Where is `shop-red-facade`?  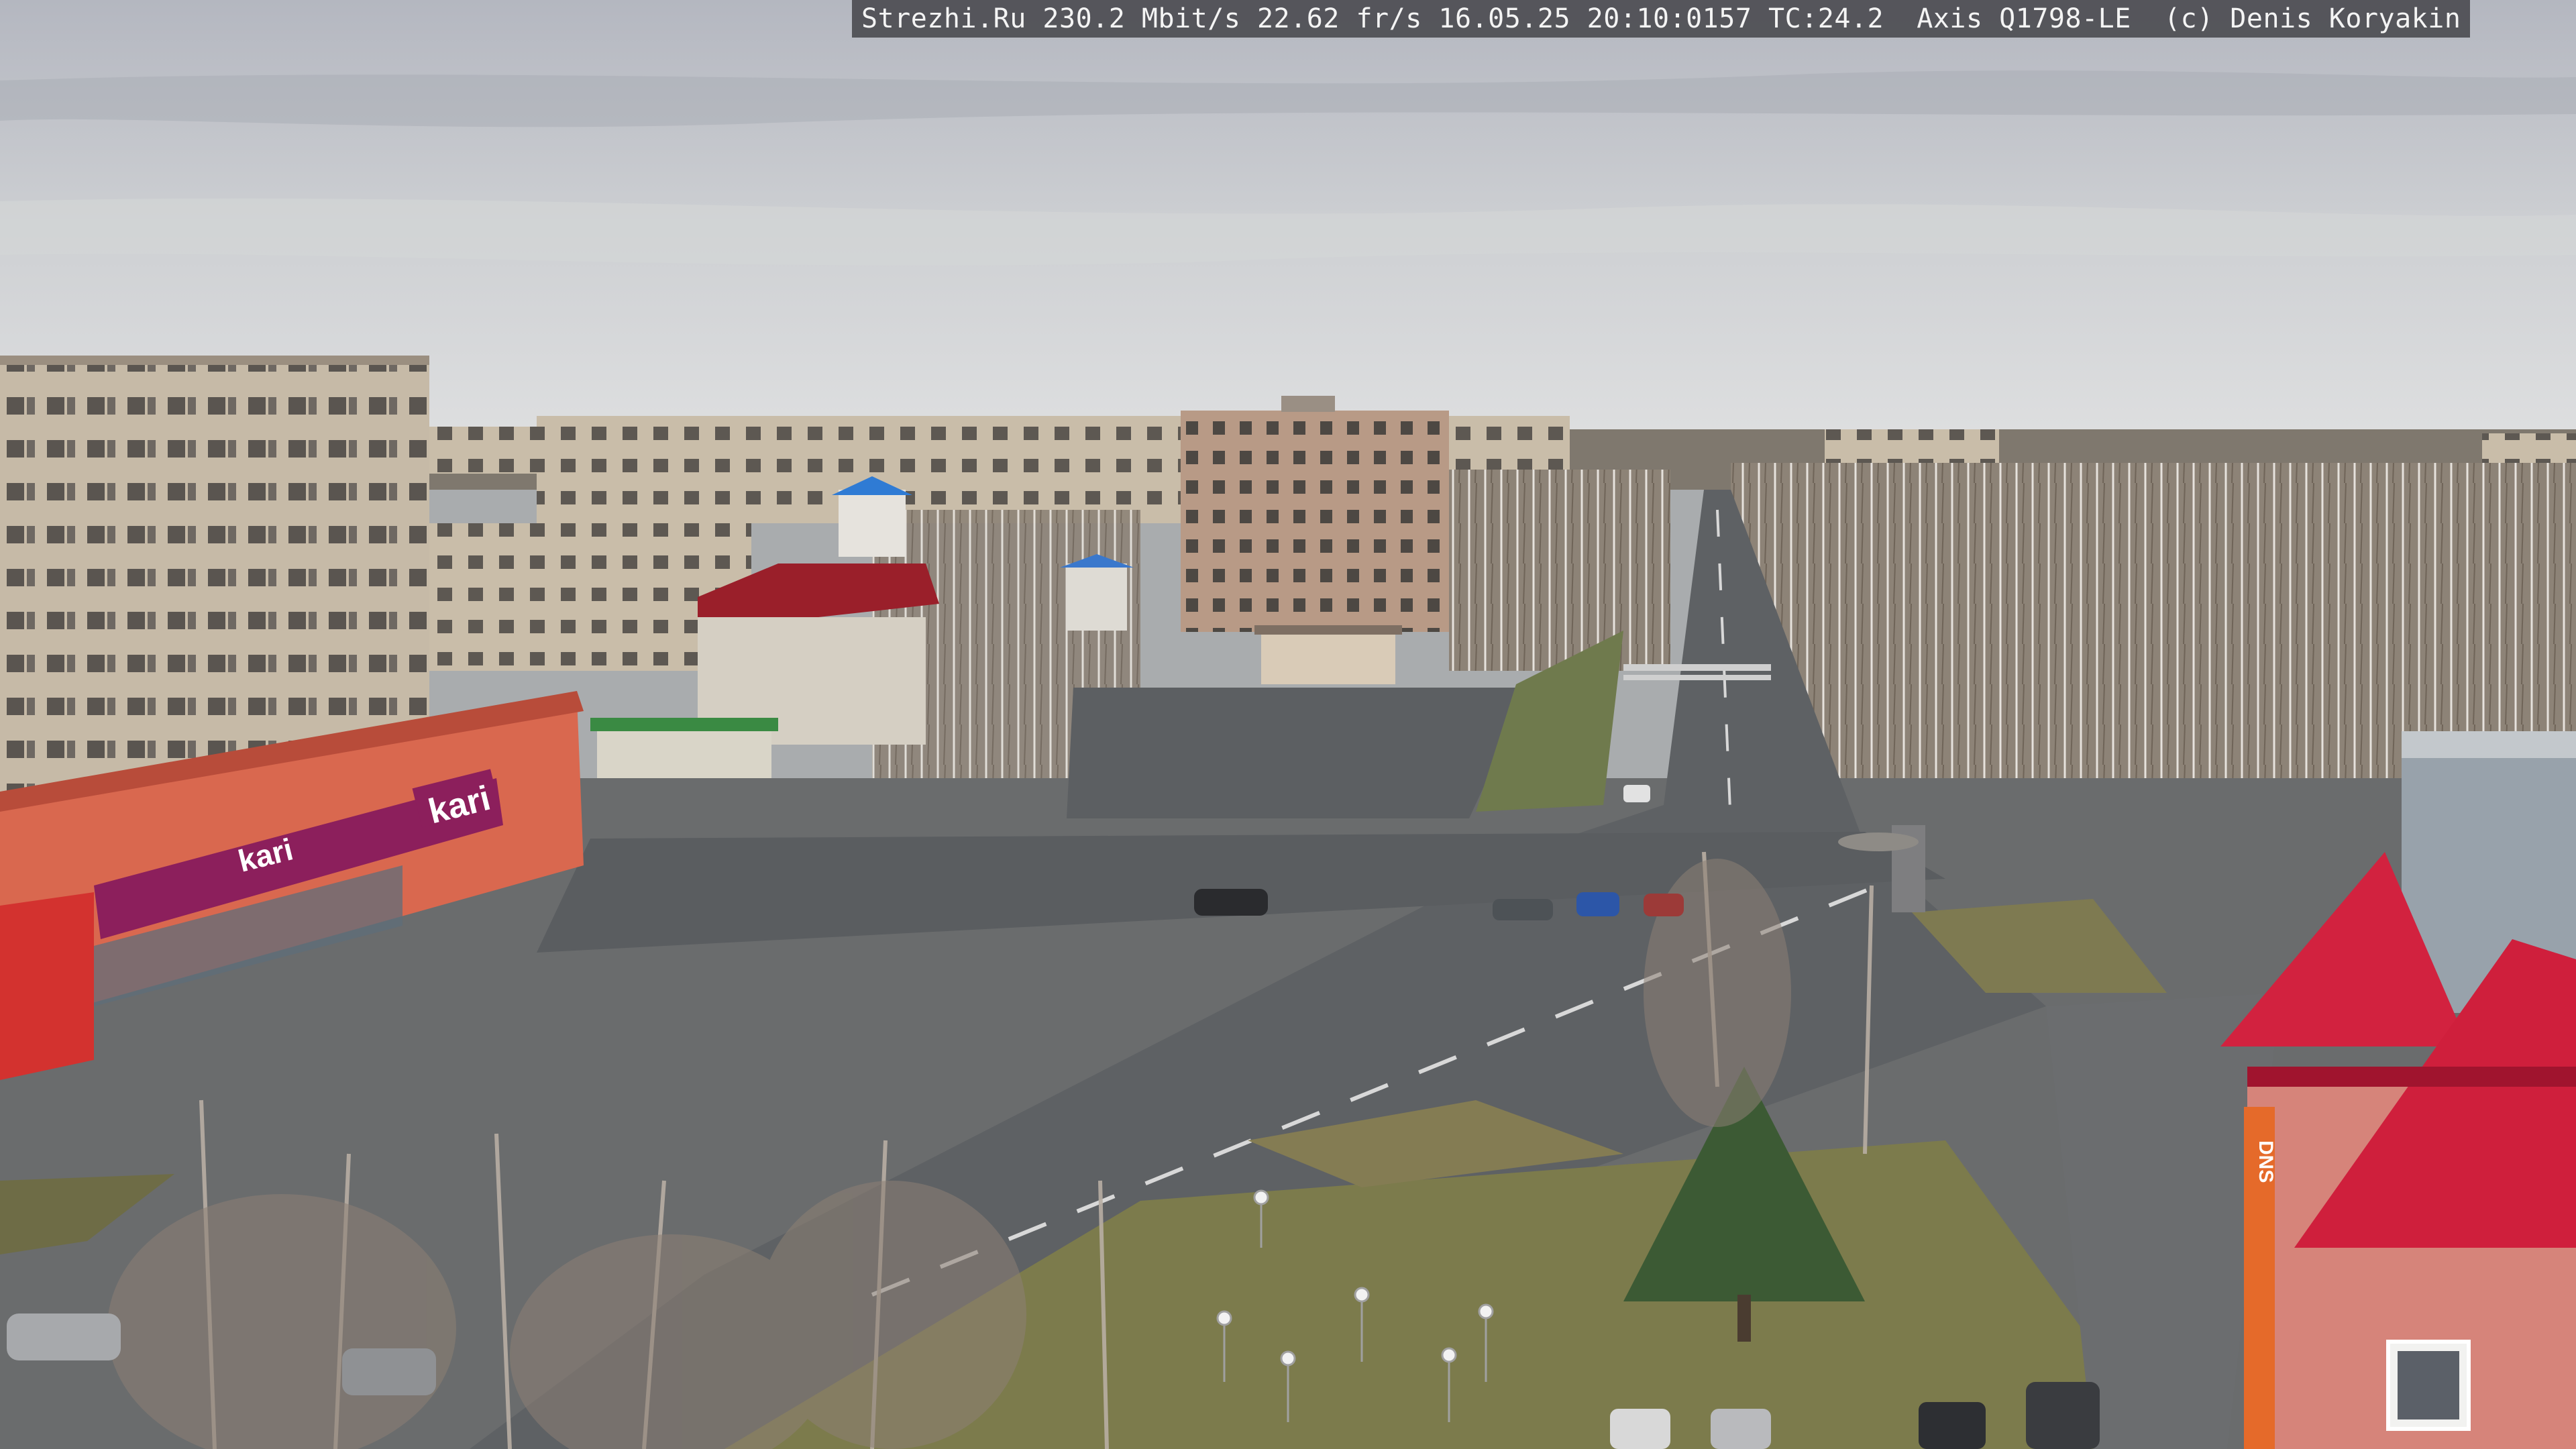
shop-red-facade is located at coordinates (47, 986).